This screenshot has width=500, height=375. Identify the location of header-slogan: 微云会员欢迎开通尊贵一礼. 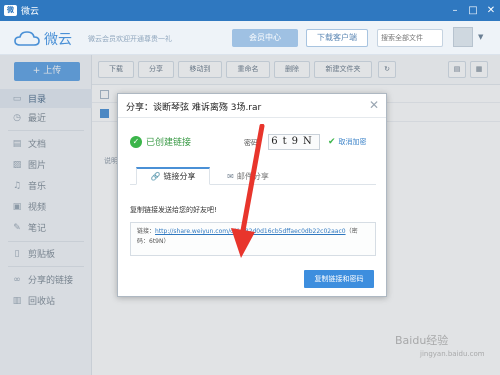
(130, 39).